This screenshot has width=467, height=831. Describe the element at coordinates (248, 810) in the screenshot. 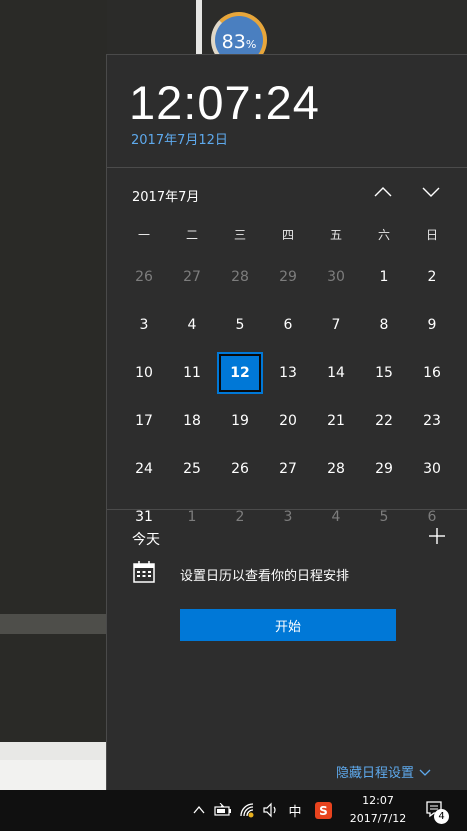

I see `wifi-icon` at that location.